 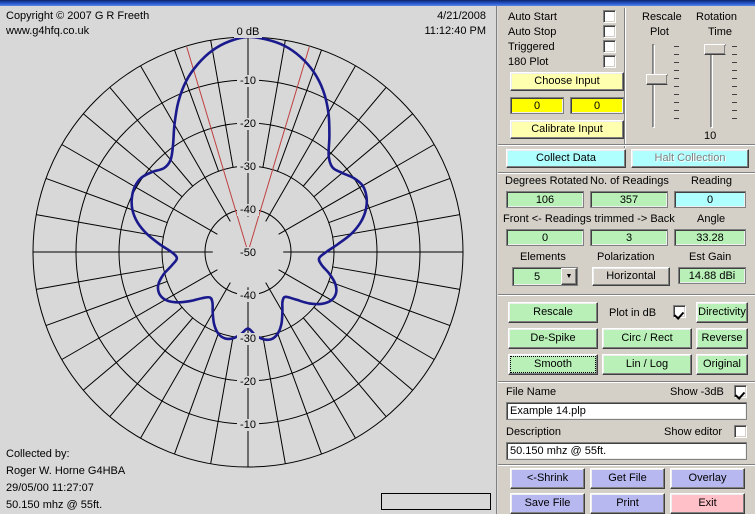 I want to click on angle-label: Angle, so click(x=711, y=219).